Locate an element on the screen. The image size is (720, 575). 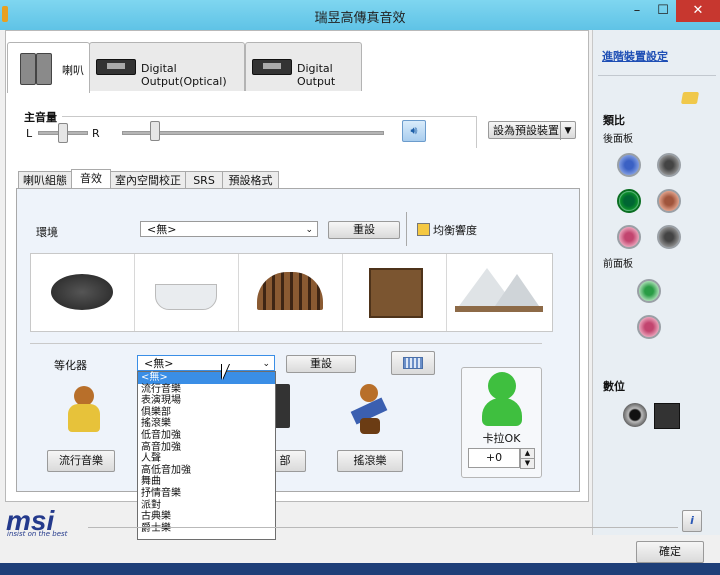
maximize-button: ☐ is located at coordinates (663, 11).